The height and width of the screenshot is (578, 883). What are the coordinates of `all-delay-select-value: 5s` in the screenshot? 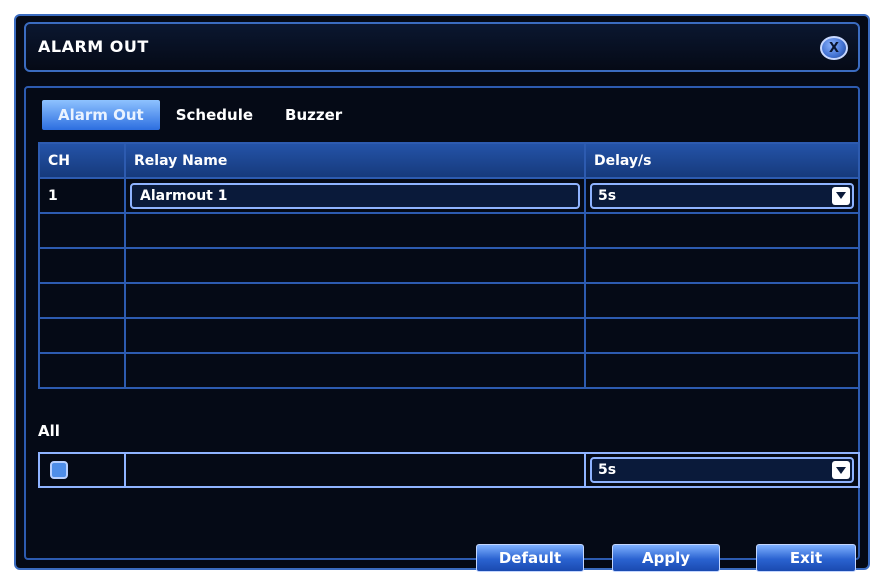 It's located at (607, 470).